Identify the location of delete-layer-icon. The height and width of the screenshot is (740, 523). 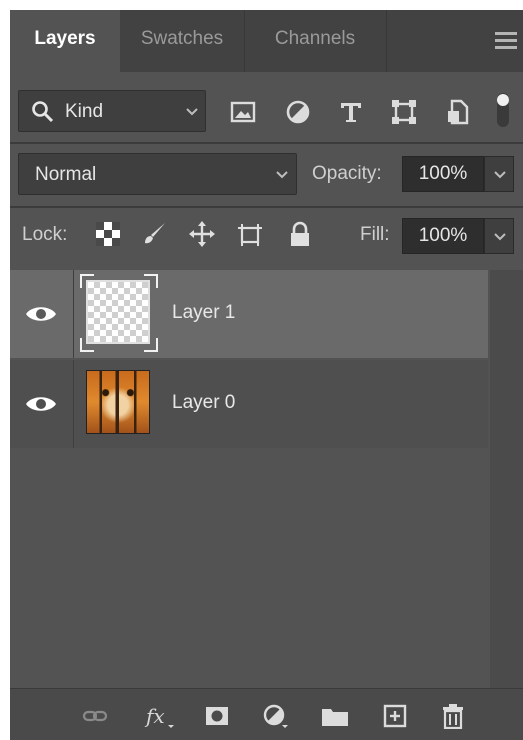
(453, 716).